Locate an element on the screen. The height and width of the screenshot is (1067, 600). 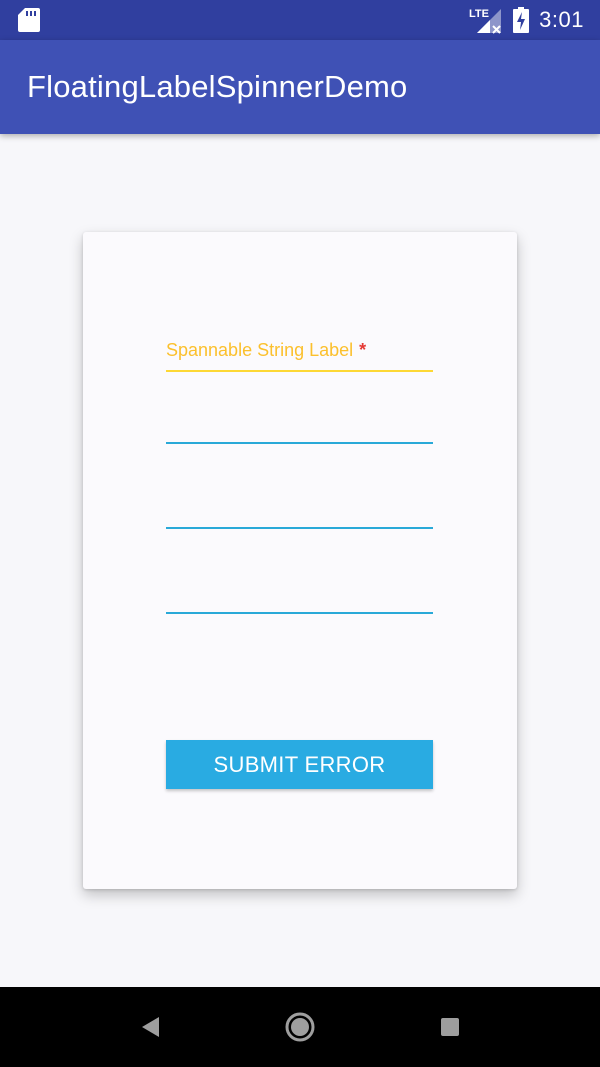
status-bar: LTE 3:01 is located at coordinates (300, 20).